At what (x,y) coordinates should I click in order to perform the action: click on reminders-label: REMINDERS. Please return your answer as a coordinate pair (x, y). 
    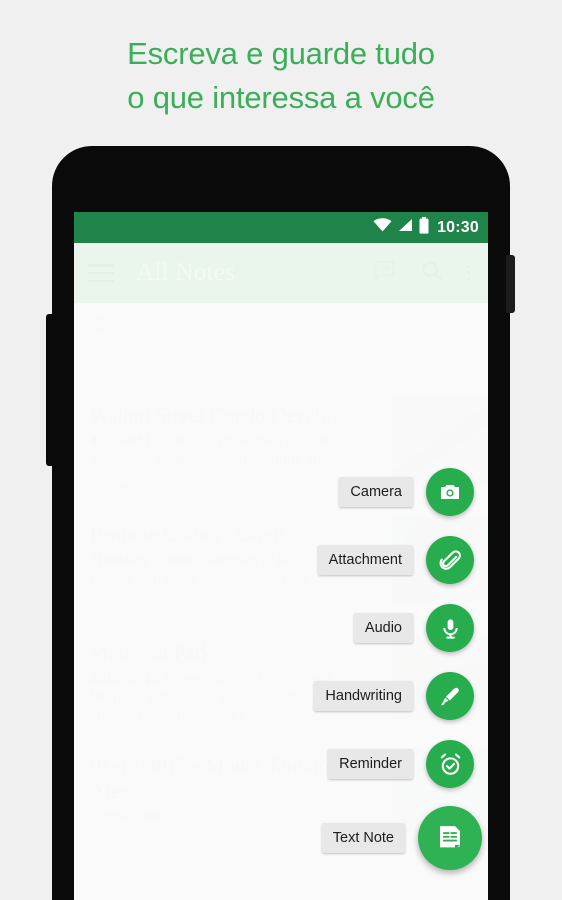
    Looking at the image, I should click on (184, 325).